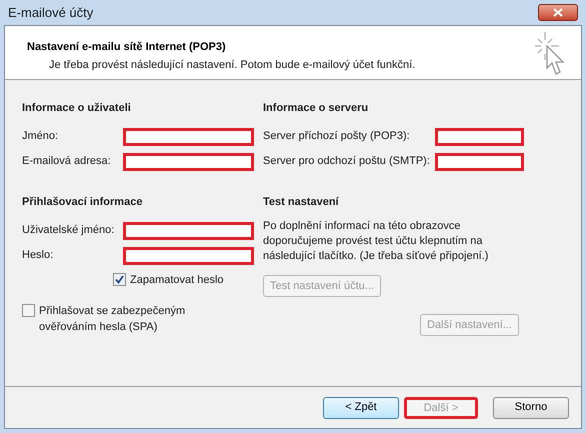 This screenshot has width=586, height=433. Describe the element at coordinates (337, 136) in the screenshot. I see `field-label: Server příchozí pošty (POP3):` at that location.